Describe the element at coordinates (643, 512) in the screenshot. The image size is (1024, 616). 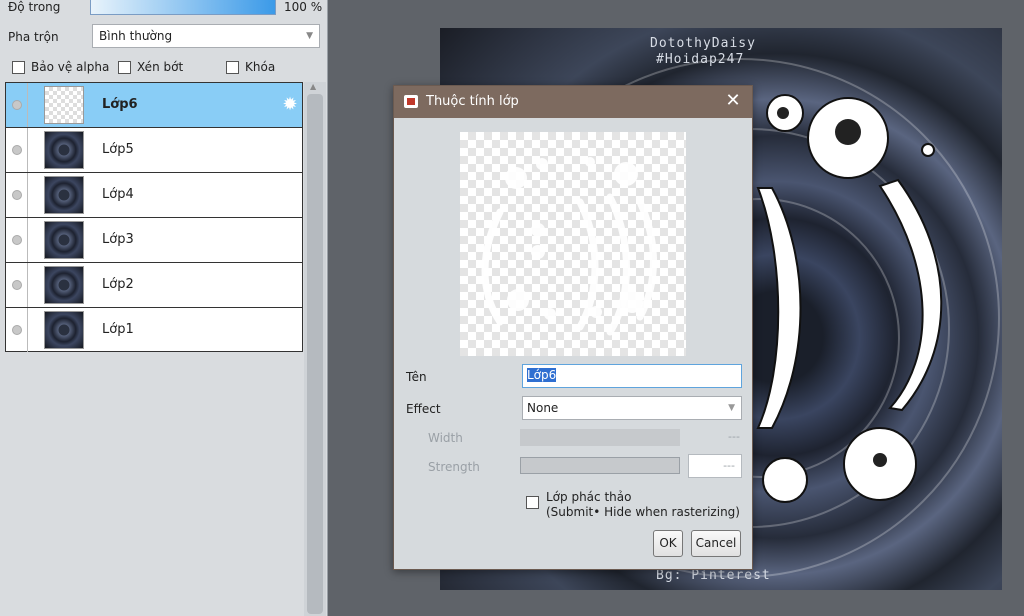
I see `draft-layer-hint: (Submit• Hide when rasterizing)` at that location.